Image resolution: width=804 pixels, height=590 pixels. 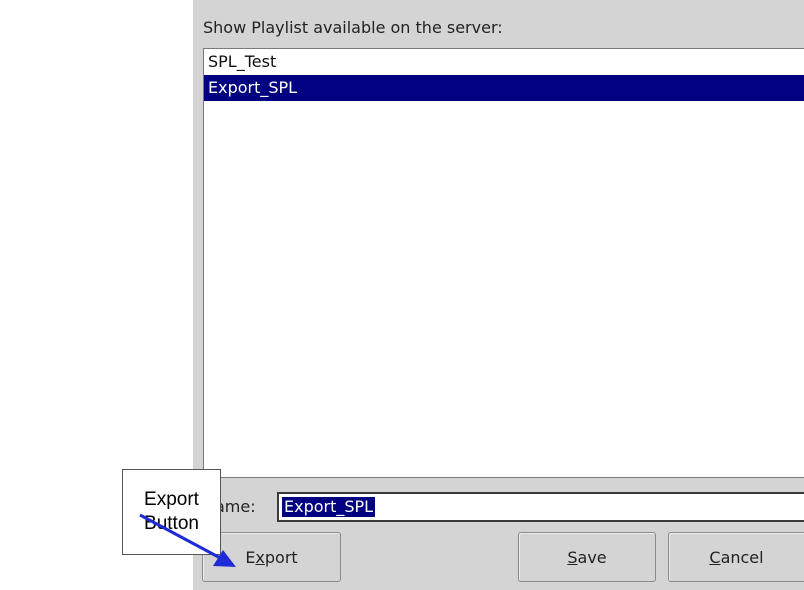 I want to click on callout-arrow, so click(x=187, y=540).